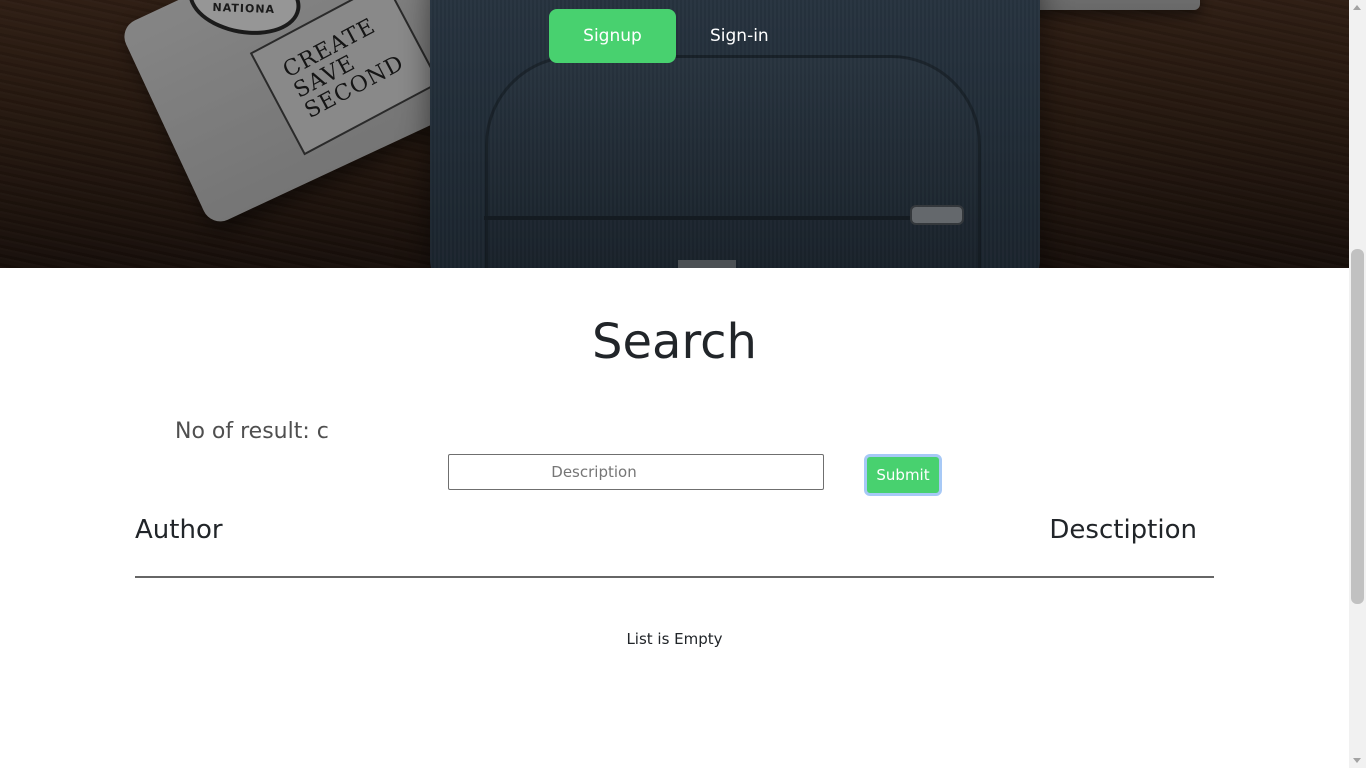  Describe the element at coordinates (674, 639) in the screenshot. I see `empty-list-message: List is Empty` at that location.